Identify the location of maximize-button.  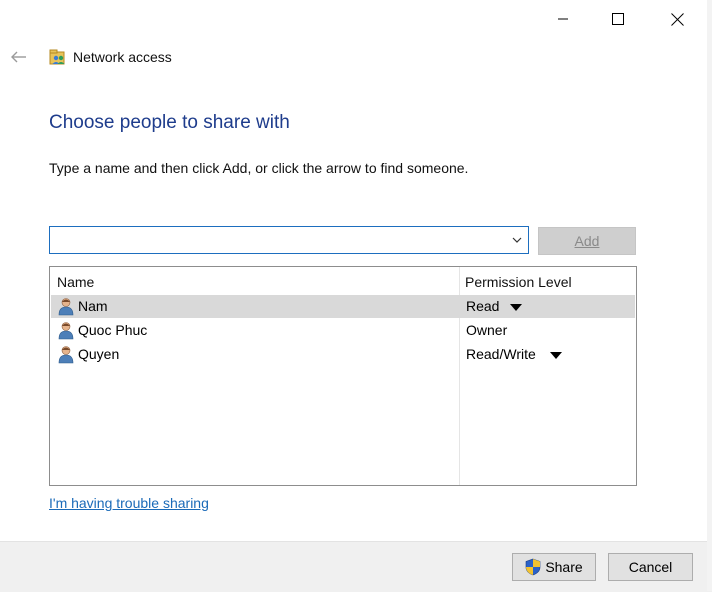
(618, 19).